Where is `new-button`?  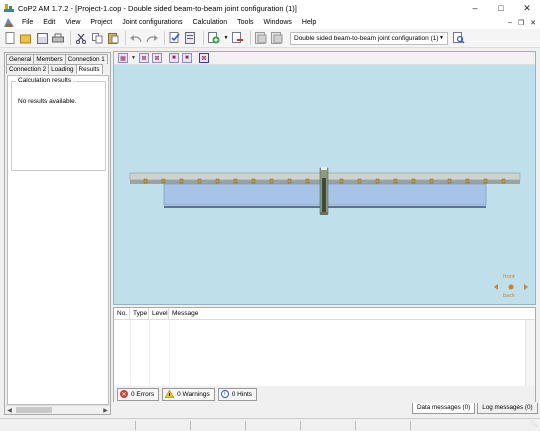
new-button is located at coordinates (10, 38).